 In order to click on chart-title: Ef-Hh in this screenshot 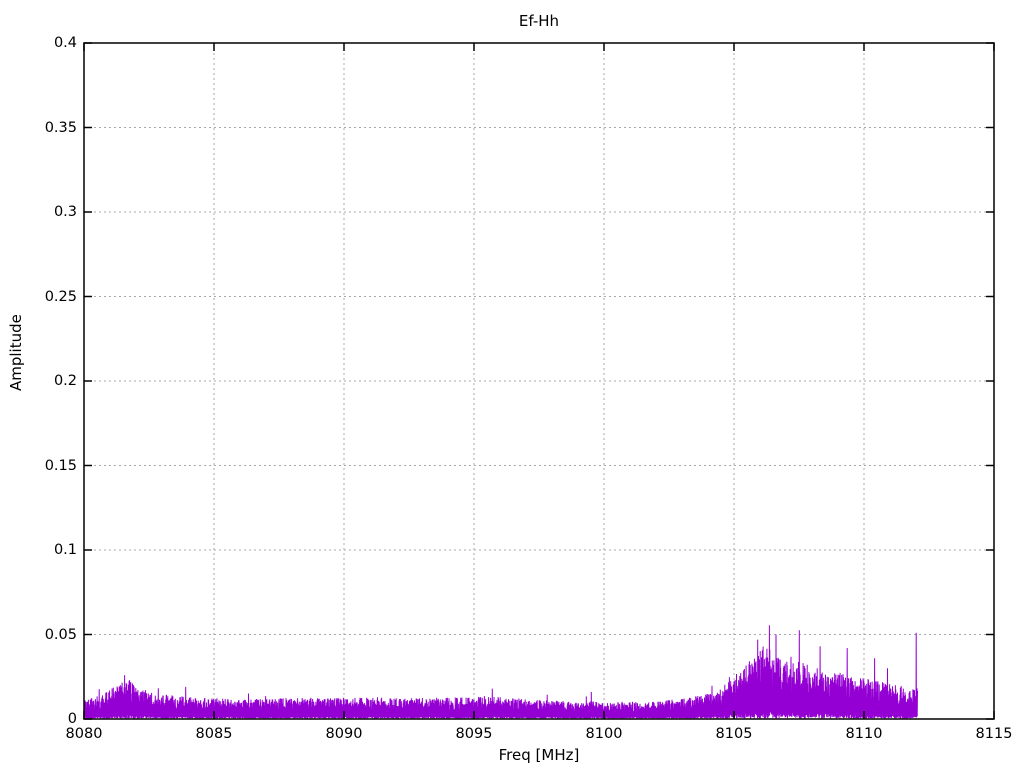, I will do `click(539, 21)`.